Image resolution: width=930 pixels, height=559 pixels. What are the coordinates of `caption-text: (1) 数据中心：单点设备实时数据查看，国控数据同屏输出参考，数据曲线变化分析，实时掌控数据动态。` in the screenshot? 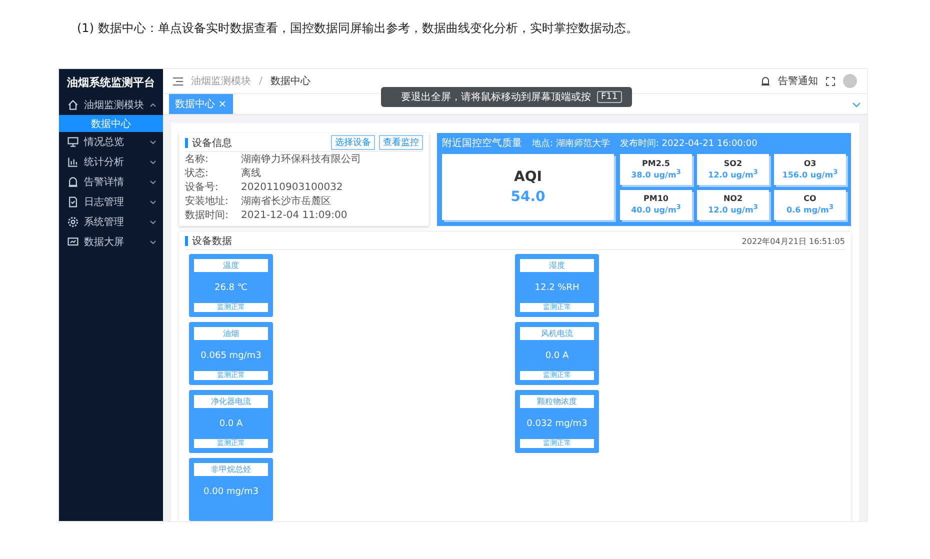 It's located at (357, 28).